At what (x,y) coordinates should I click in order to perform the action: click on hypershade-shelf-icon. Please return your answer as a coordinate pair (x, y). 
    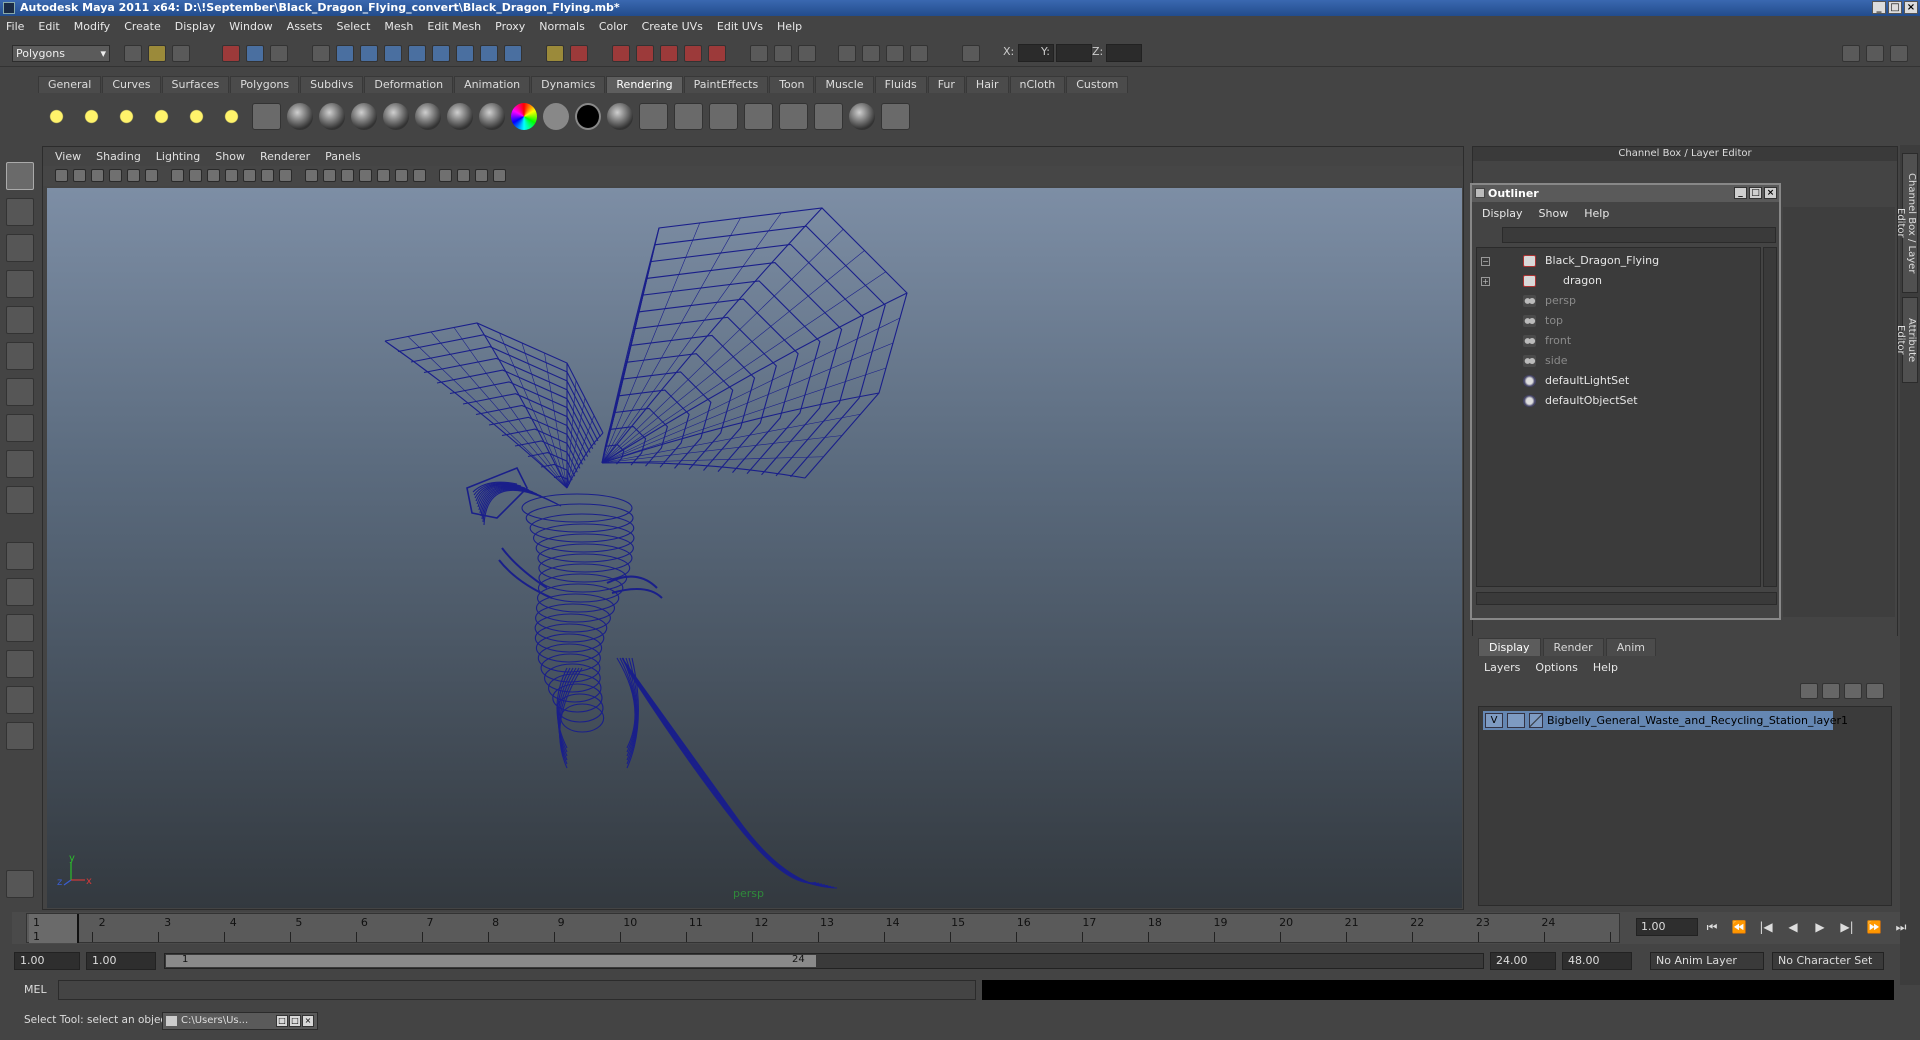
    Looking at the image, I should click on (266, 116).